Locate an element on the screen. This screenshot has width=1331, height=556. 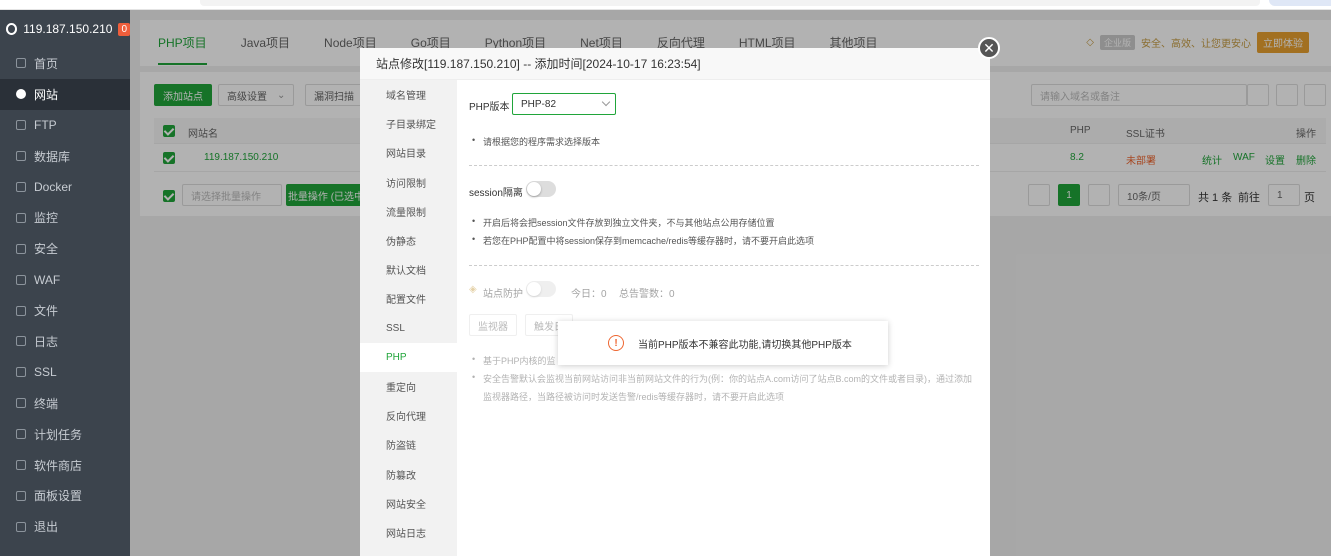
waf-icon is located at coordinates (21, 279).